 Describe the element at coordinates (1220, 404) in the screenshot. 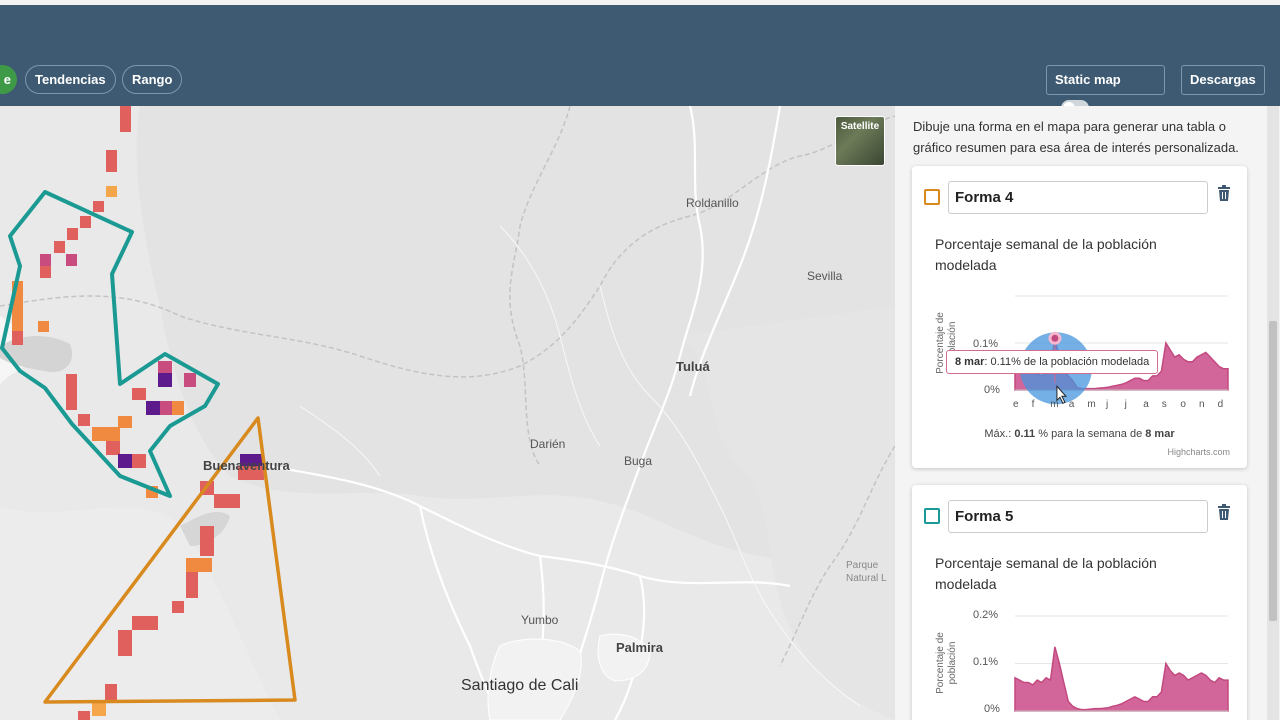

I see `x-tick: d` at that location.